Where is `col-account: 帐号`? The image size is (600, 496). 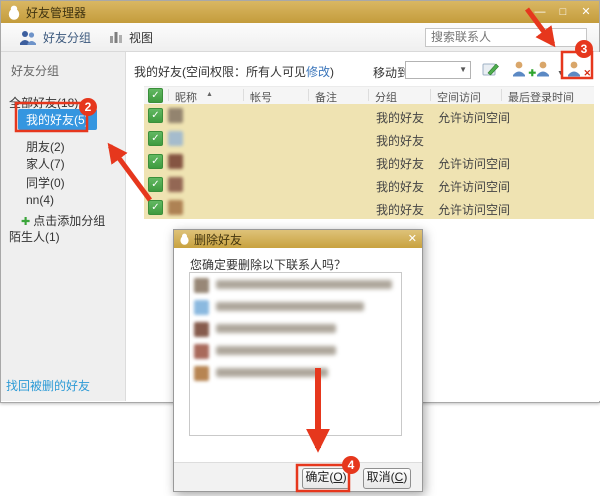
col-account: 帐号 is located at coordinates (261, 97).